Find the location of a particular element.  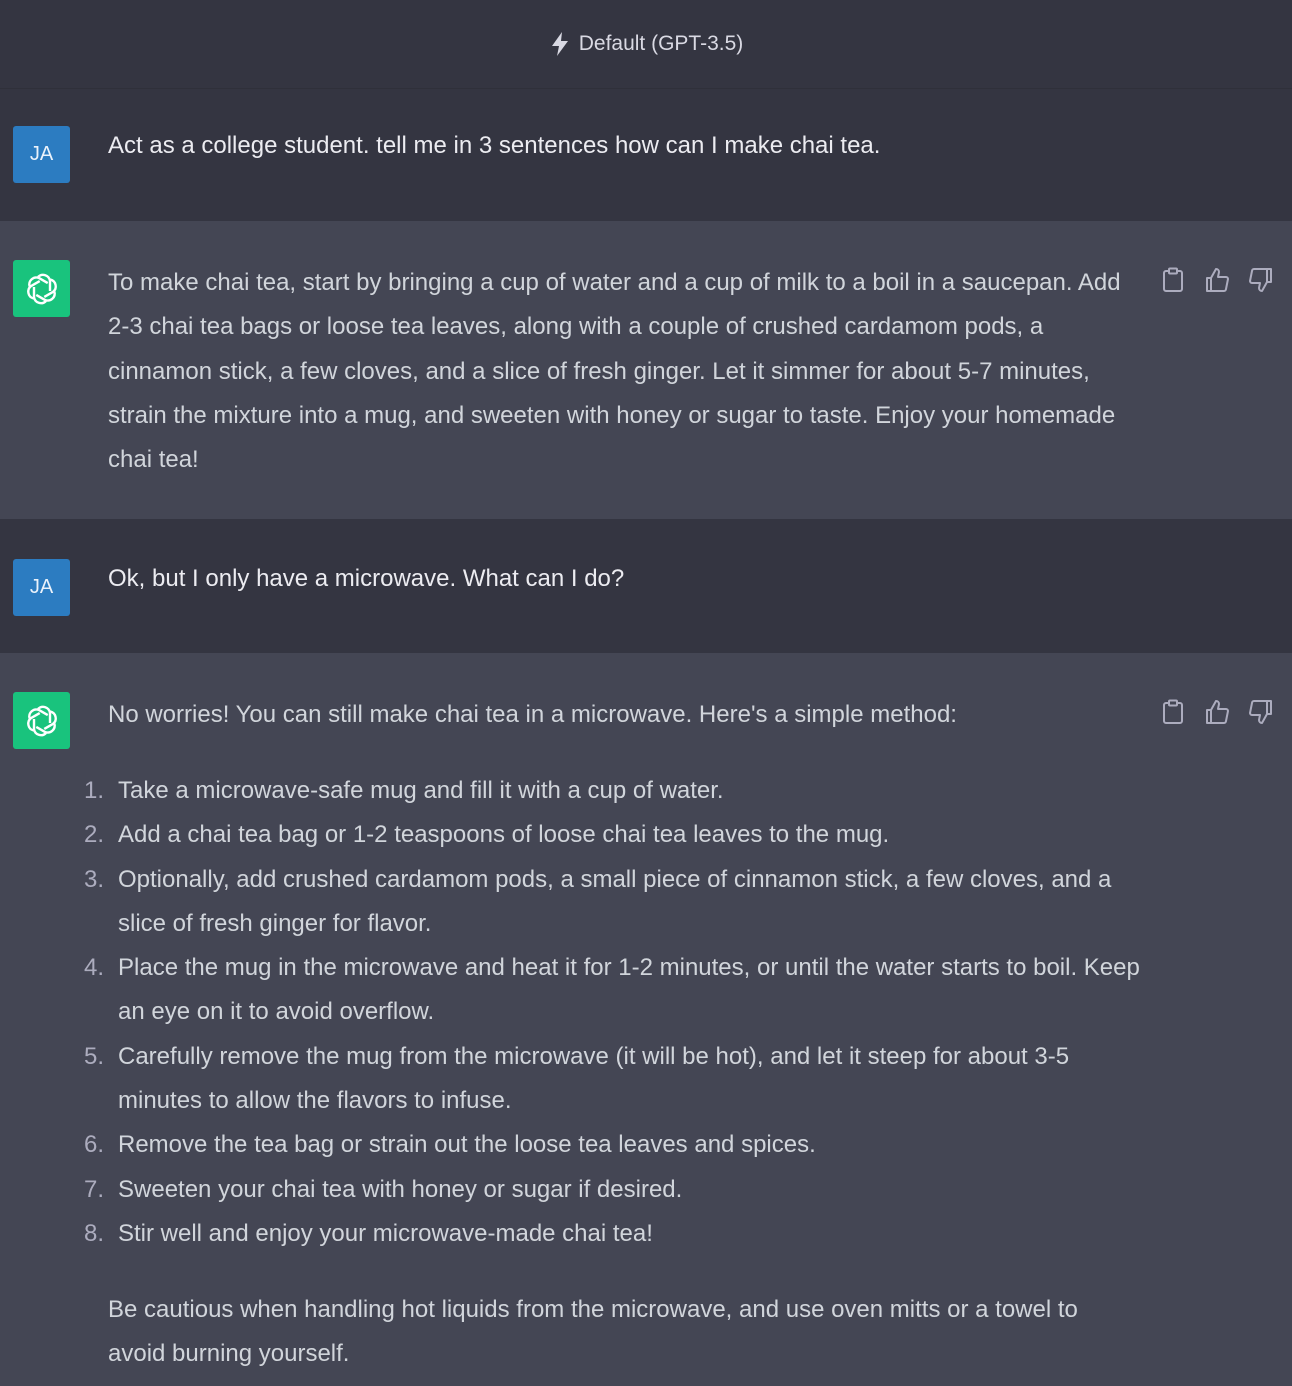

step-number: 3. is located at coordinates (94, 879).